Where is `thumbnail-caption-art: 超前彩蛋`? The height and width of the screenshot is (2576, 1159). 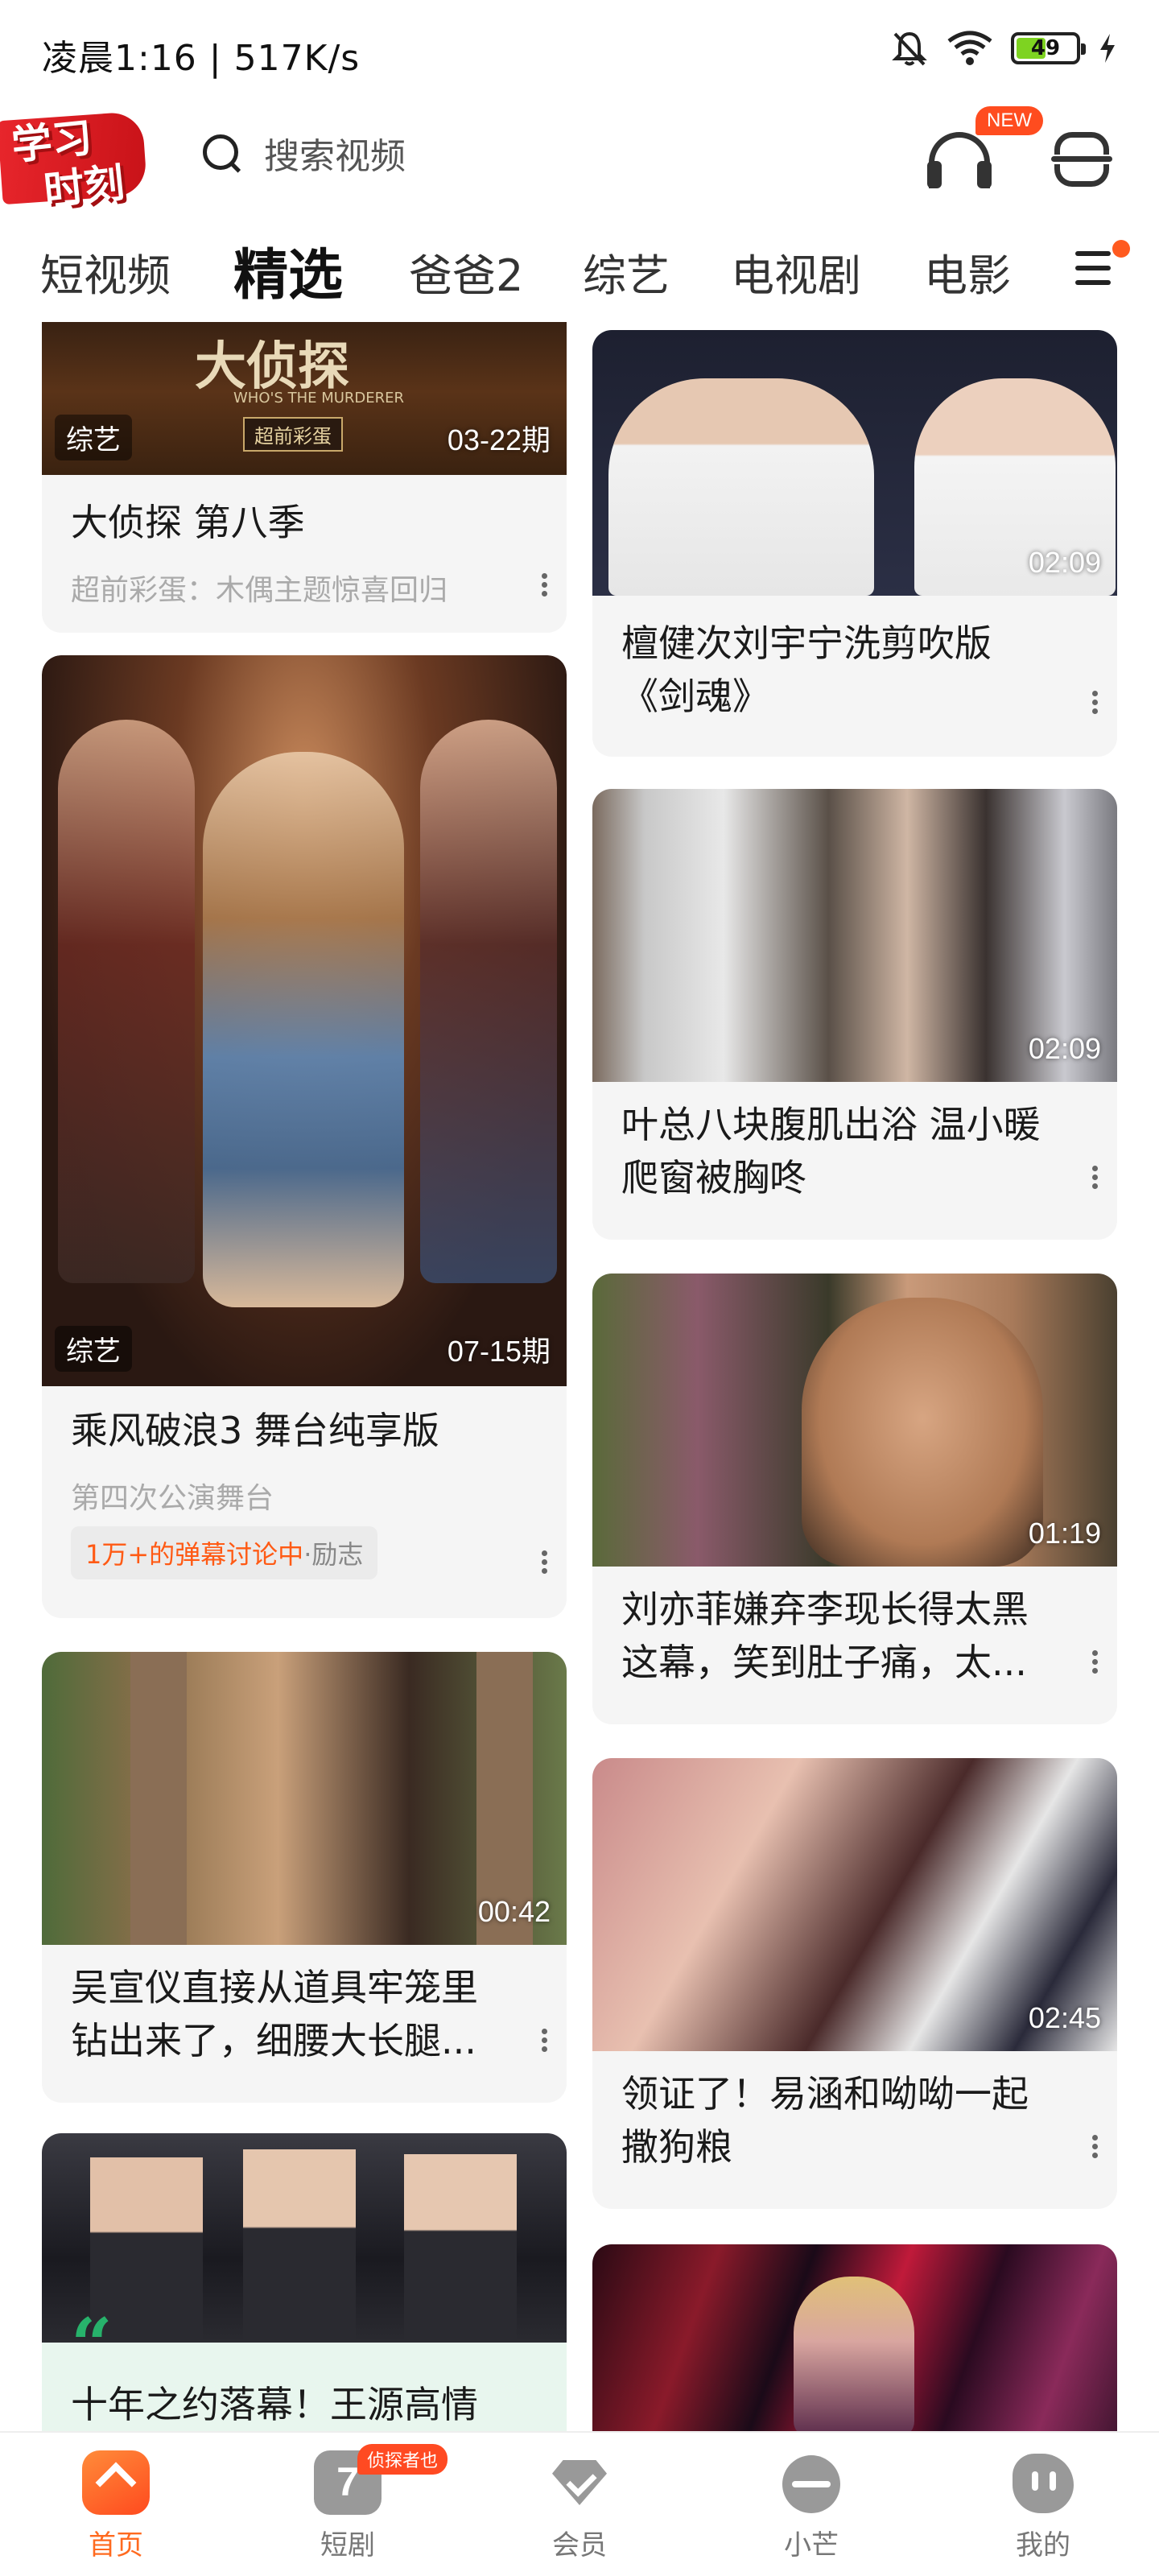
thumbnail-caption-art: 超前彩蛋 is located at coordinates (293, 434).